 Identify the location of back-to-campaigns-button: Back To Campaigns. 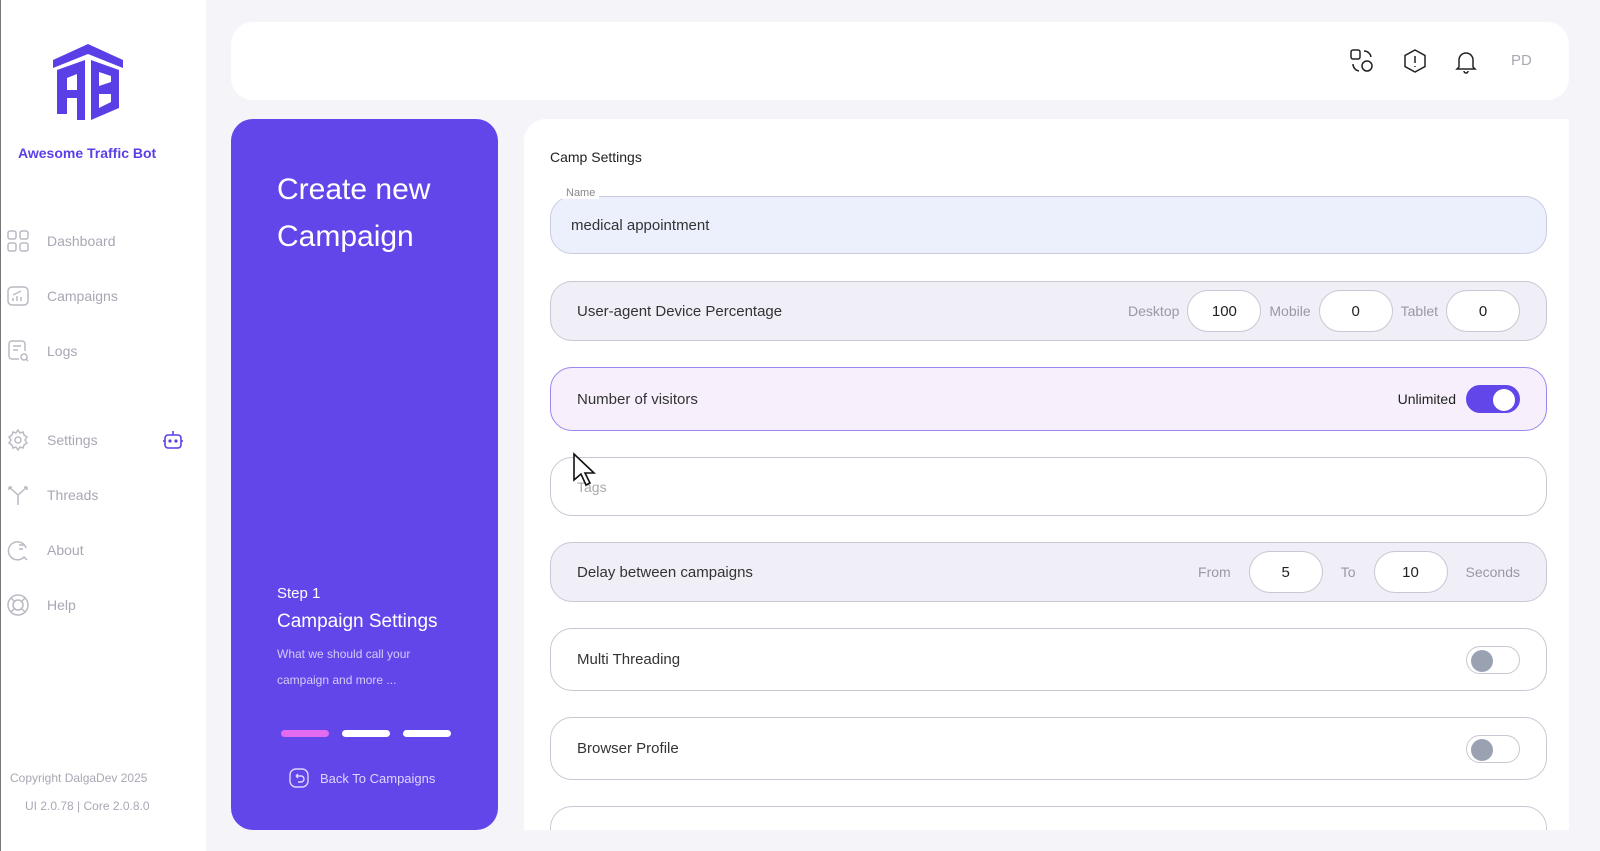
(362, 778).